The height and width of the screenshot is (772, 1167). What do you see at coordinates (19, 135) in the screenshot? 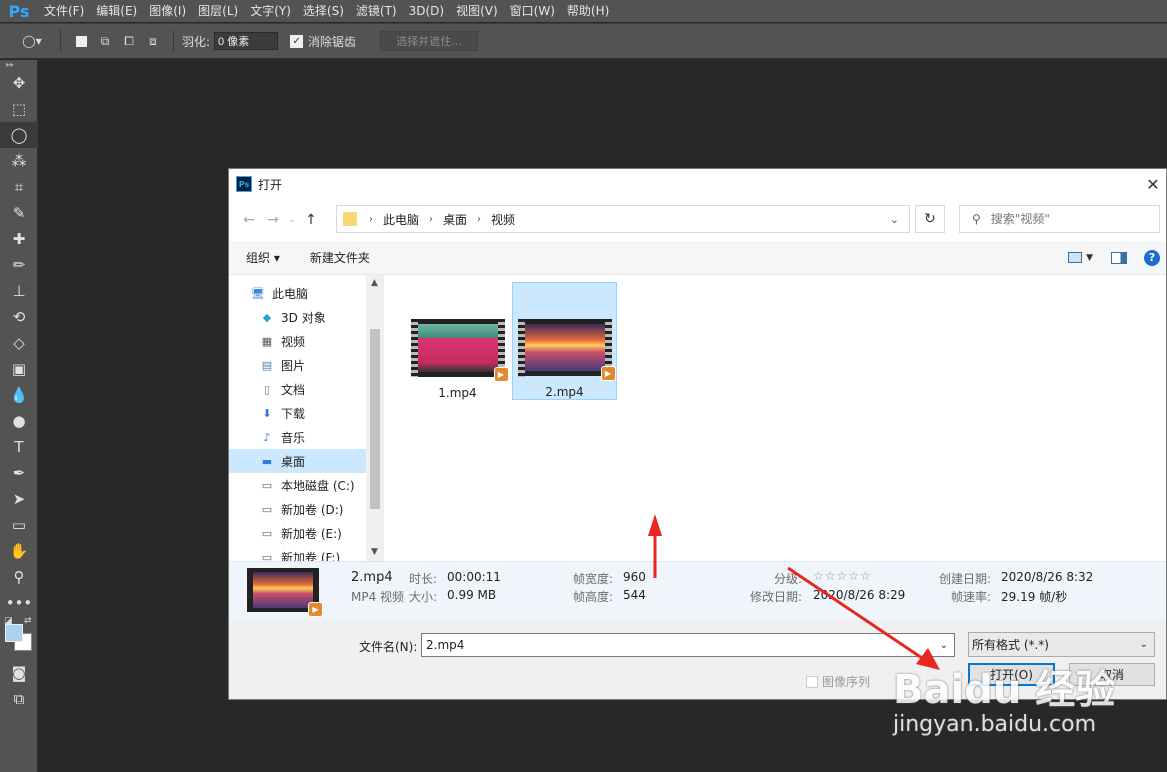
I see `lasso-tool-icon: ◯` at bounding box center [19, 135].